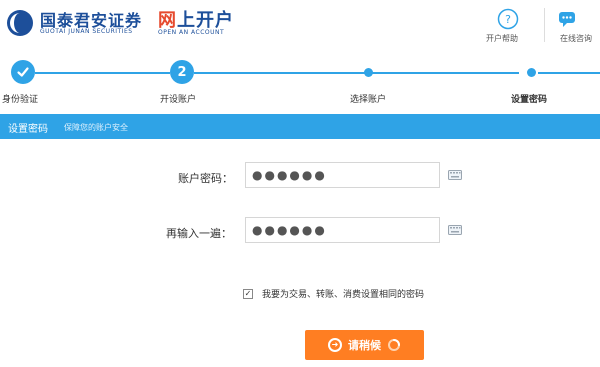 The height and width of the screenshot is (367, 600). I want to click on step-4-label: 设置密码, so click(529, 100).